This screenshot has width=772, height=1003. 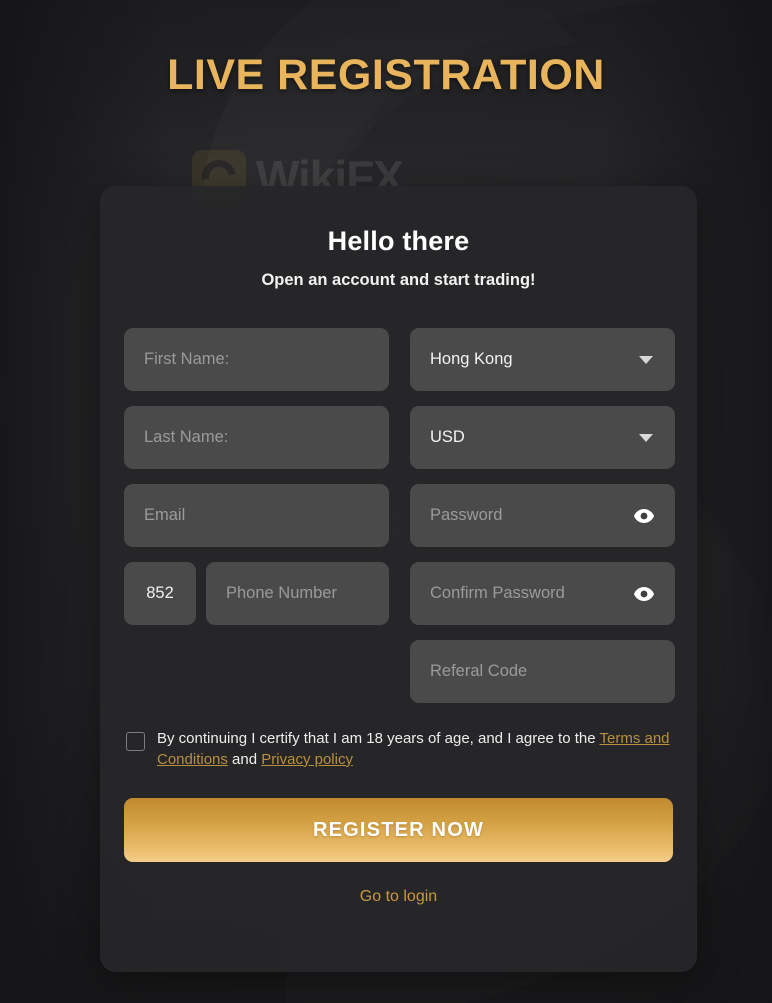 I want to click on phone-row: 852 Phone Number, so click(x=256, y=593).